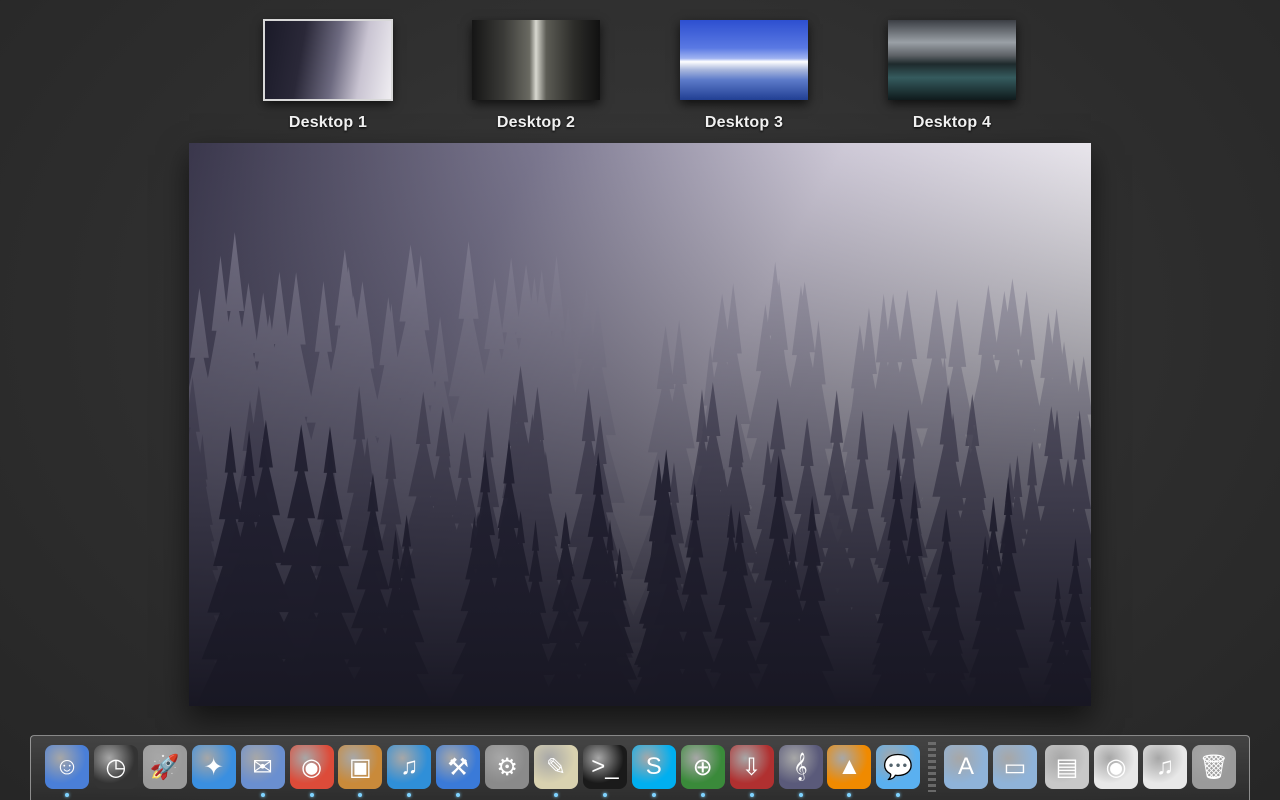  Describe the element at coordinates (744, 122) in the screenshot. I see `desktop-3-label: Desktop 3` at that location.